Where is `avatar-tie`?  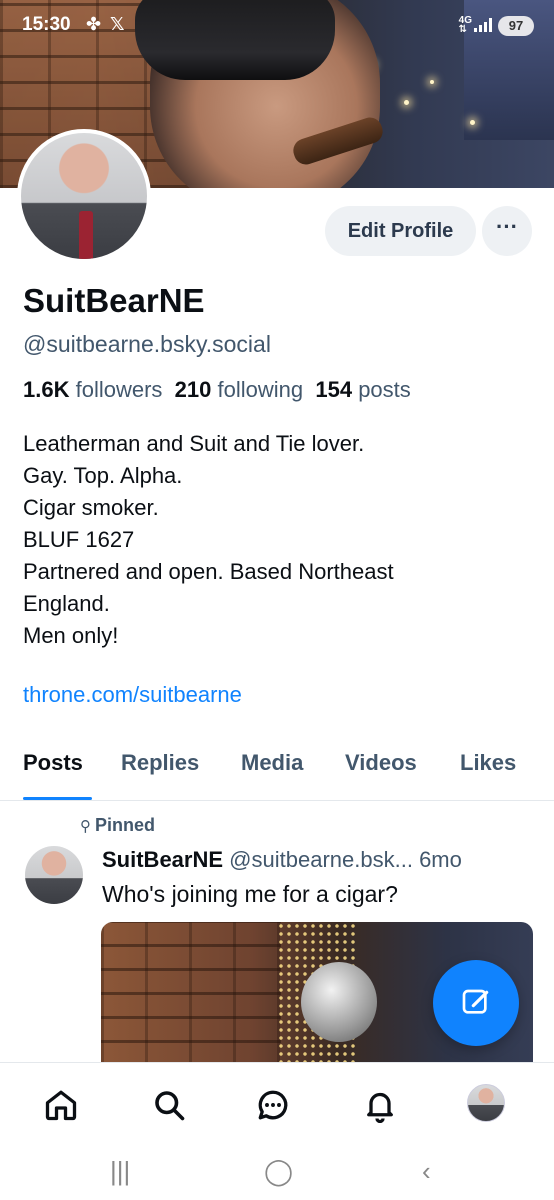 avatar-tie is located at coordinates (86, 235).